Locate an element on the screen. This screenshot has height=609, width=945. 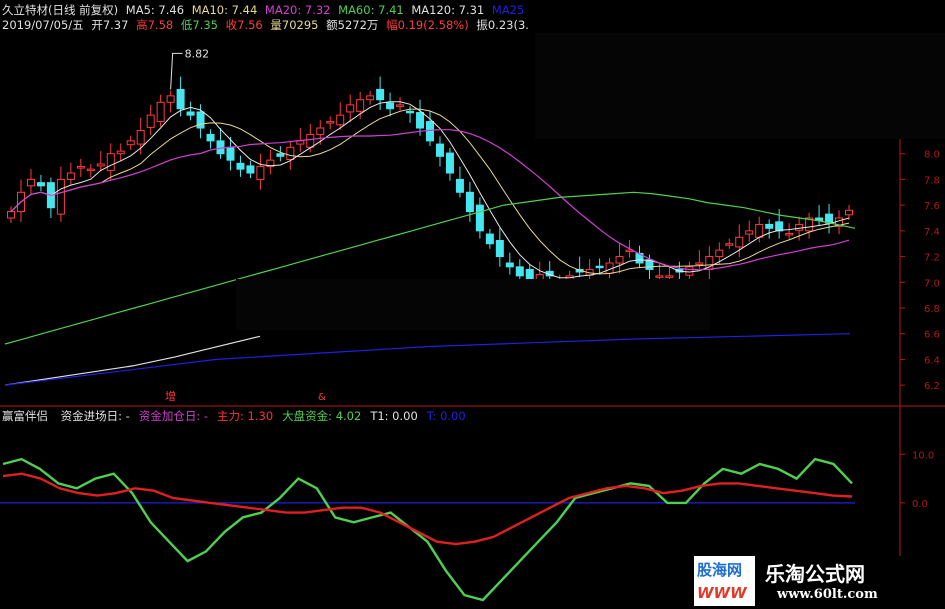
amount-label: 额5272万 is located at coordinates (352, 25).